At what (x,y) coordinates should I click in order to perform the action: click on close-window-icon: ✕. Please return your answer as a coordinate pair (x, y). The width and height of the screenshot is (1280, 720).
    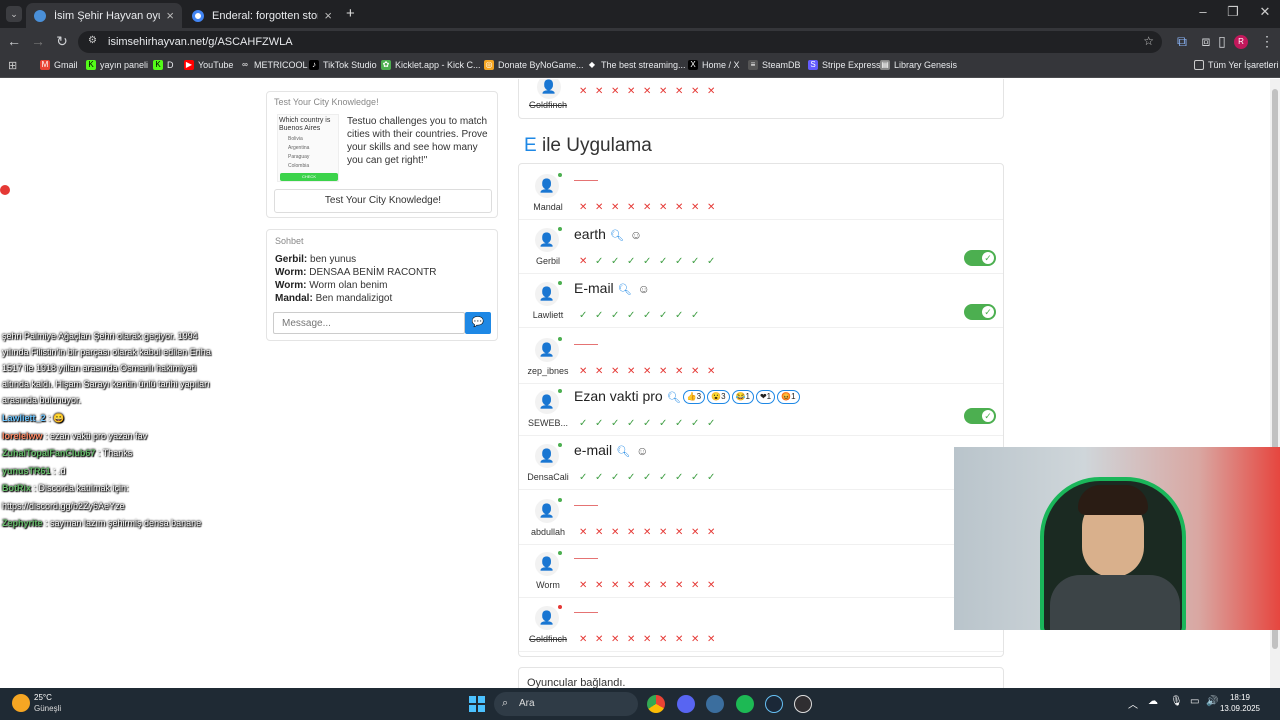
    Looking at the image, I should click on (1265, 12).